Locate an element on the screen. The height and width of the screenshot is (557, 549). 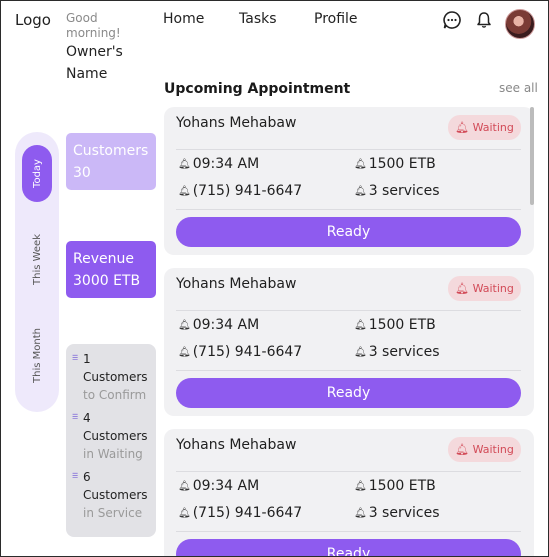
period-this-month: This Month is located at coordinates (37, 355).